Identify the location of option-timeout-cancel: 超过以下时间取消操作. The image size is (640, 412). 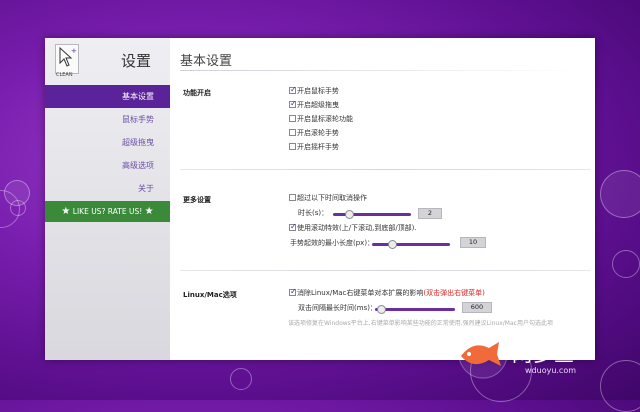
(328, 198).